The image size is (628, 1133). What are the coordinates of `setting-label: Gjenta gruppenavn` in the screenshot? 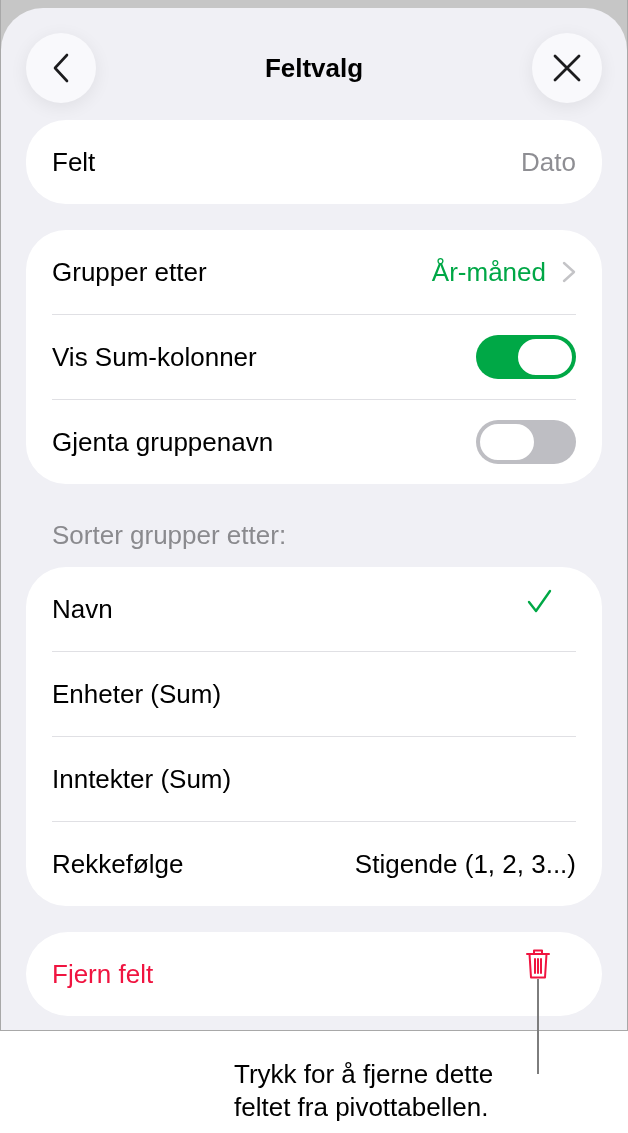 It's located at (163, 442).